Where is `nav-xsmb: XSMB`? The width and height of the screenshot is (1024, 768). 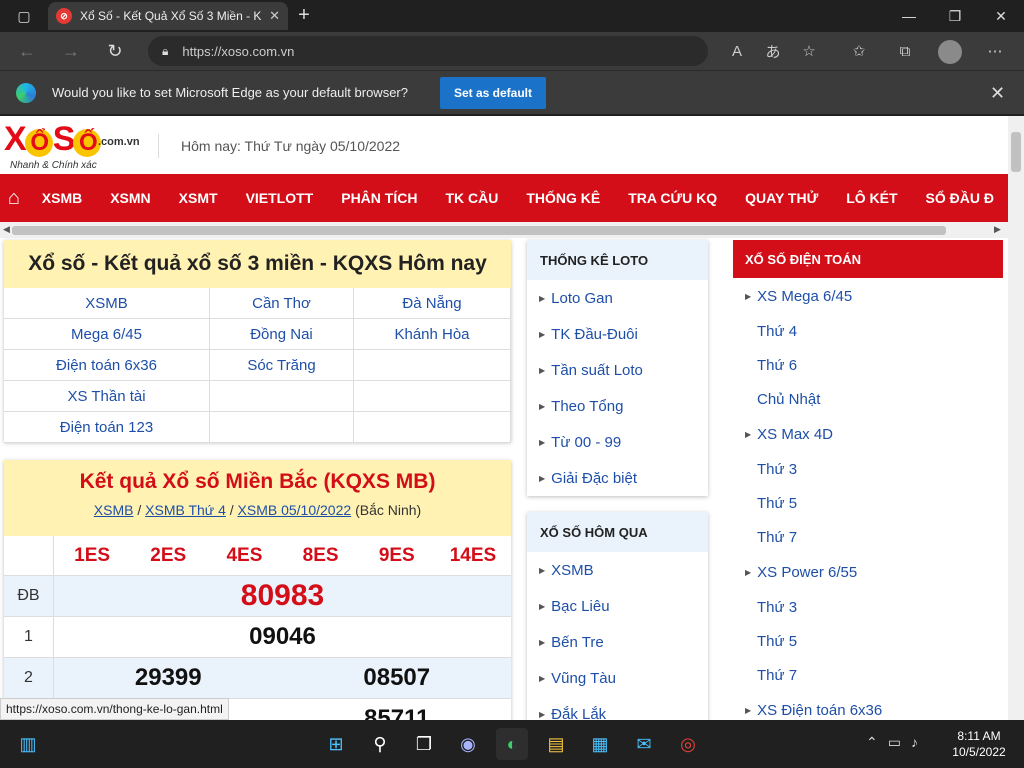 nav-xsmb: XSMB is located at coordinates (62, 198).